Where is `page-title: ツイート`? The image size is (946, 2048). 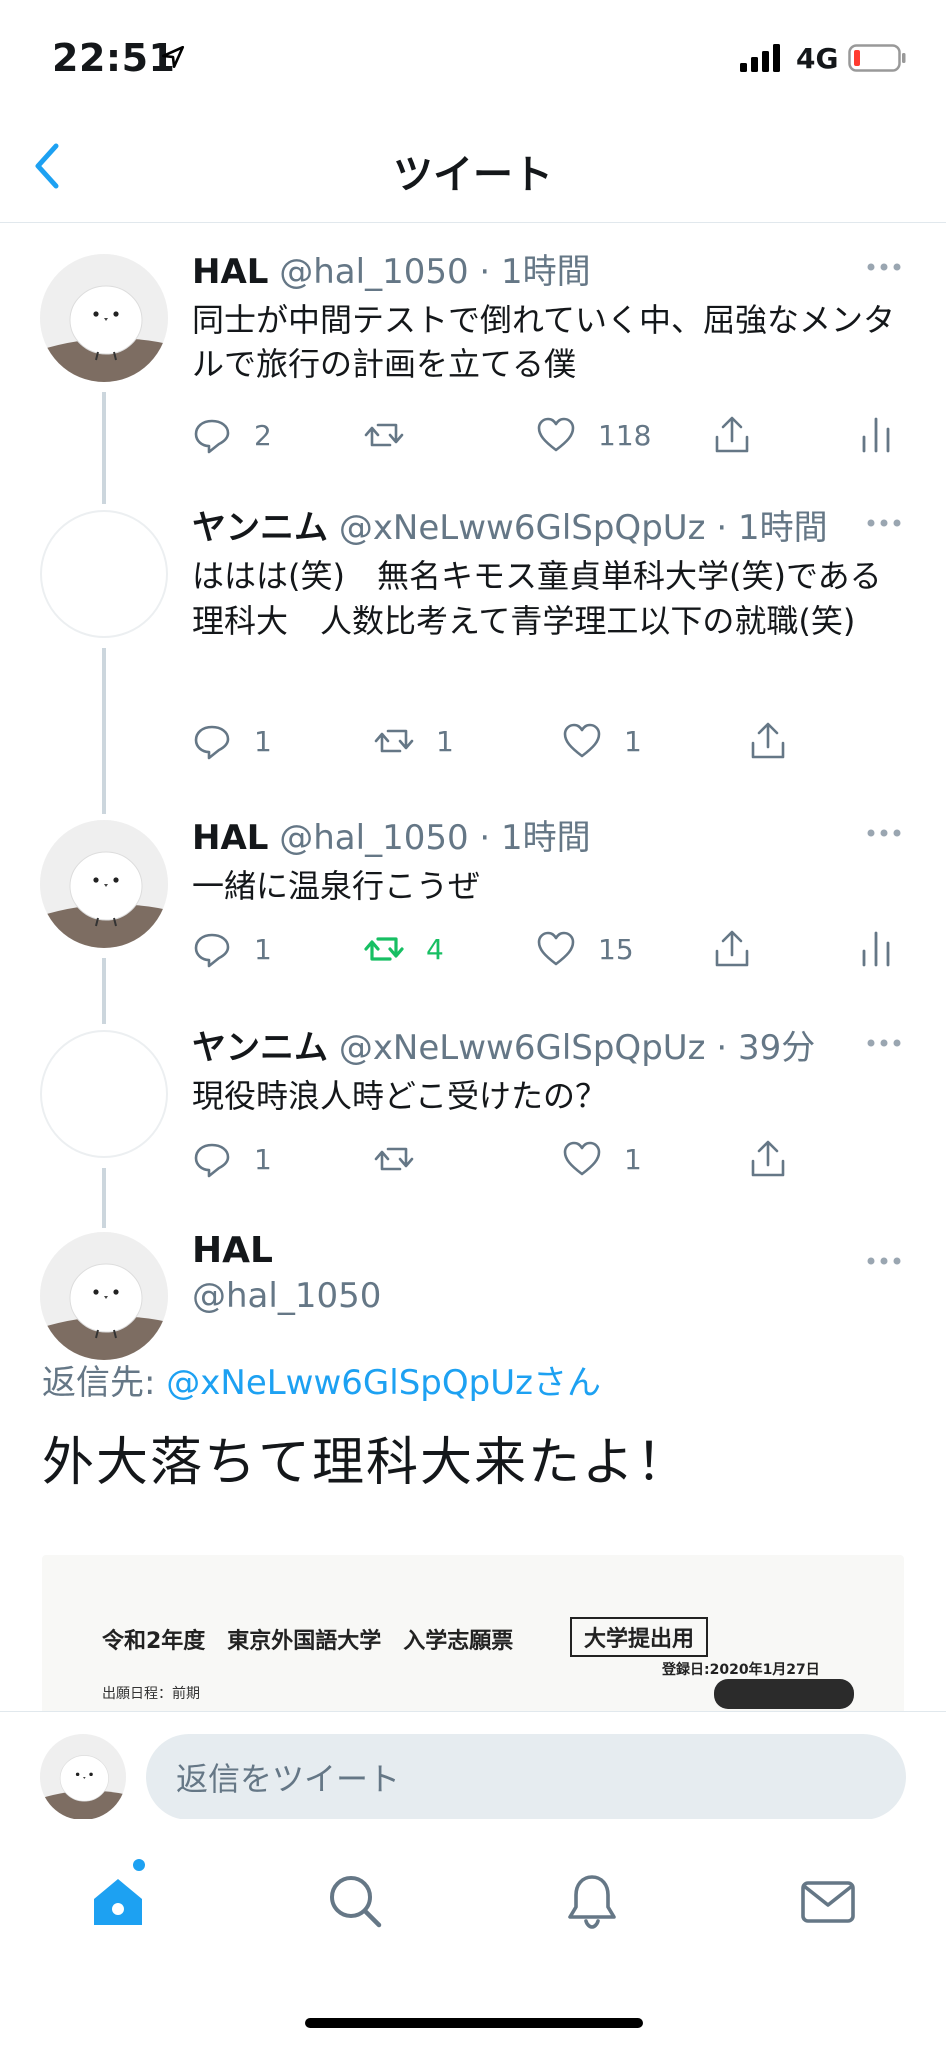 page-title: ツイート is located at coordinates (473, 175).